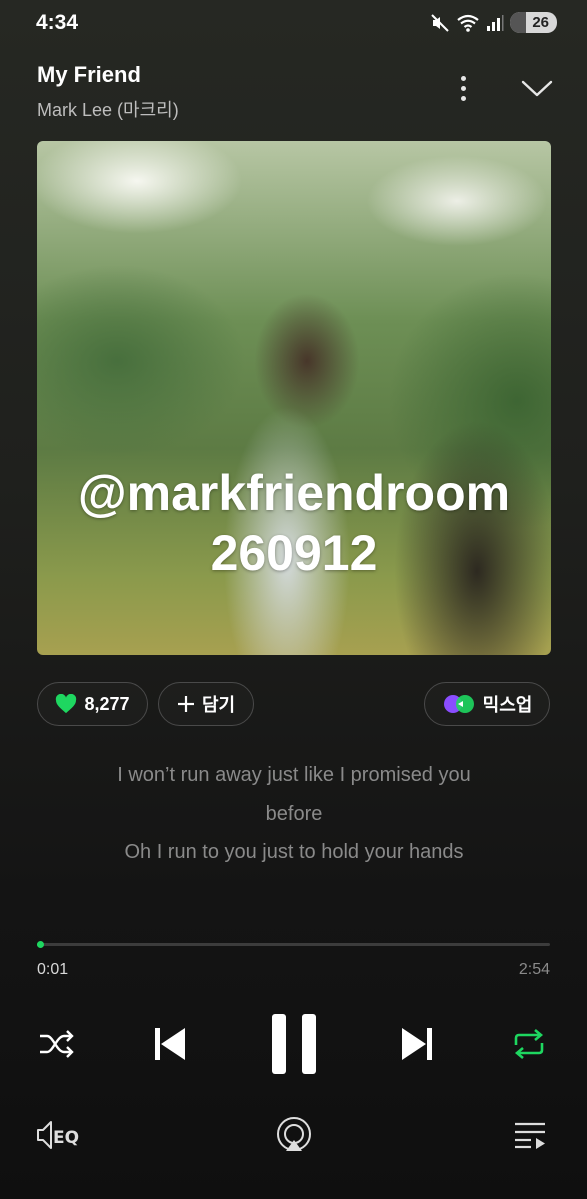 The image size is (587, 1199). I want to click on lyric-line: Oh I run to you just to hold your hands, so click(294, 852).